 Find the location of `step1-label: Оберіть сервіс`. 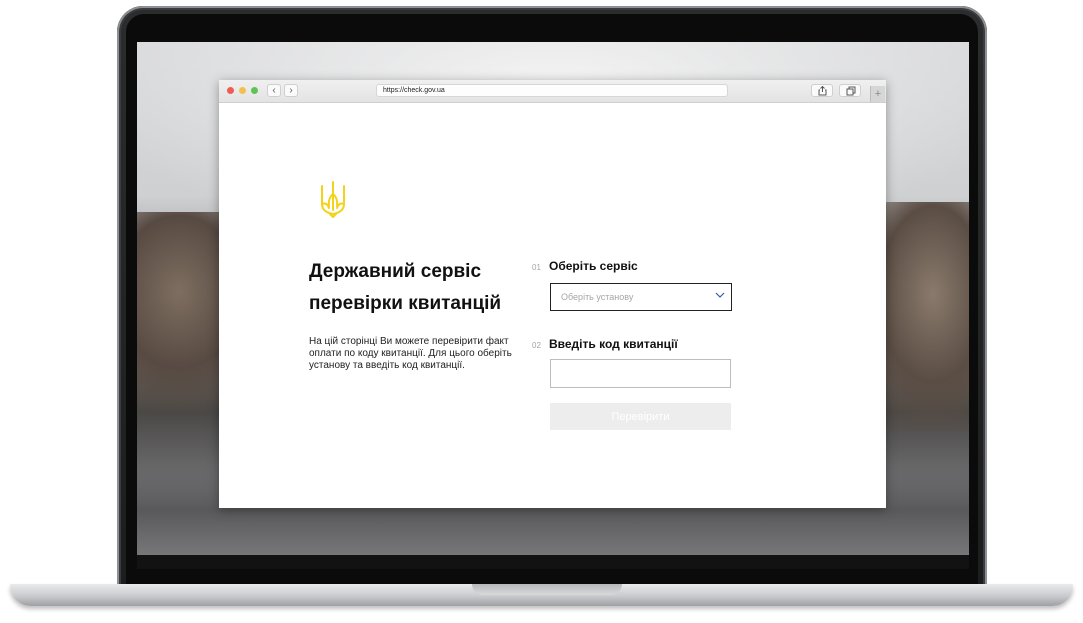

step1-label: Оберіть сервіс is located at coordinates (593, 266).